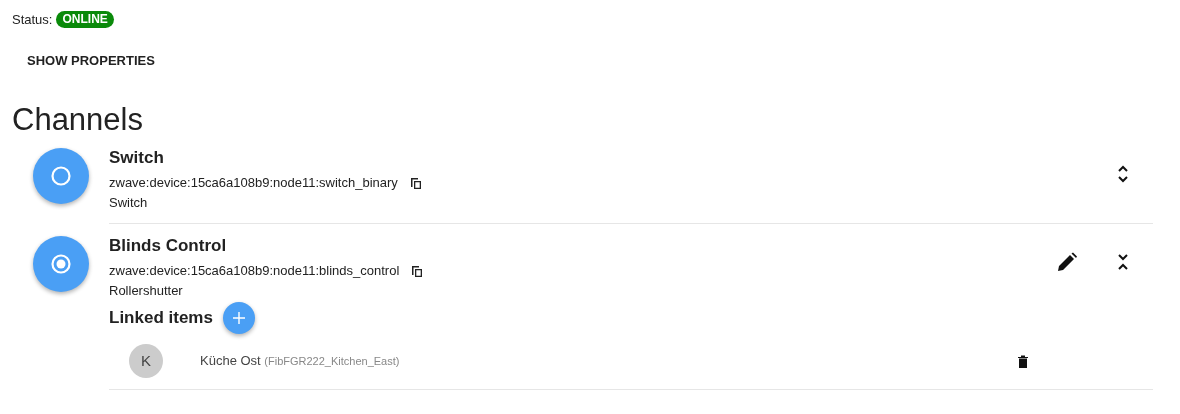 The width and height of the screenshot is (1180, 414). What do you see at coordinates (161, 318) in the screenshot?
I see `linked-items-heading: Linked items` at bounding box center [161, 318].